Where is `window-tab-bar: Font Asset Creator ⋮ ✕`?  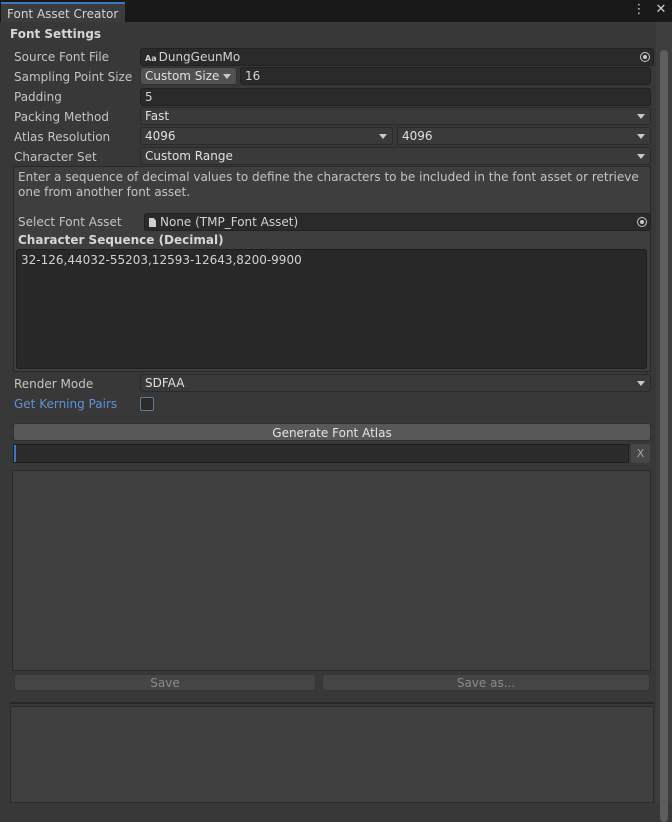
window-tab-bar: Font Asset Creator ⋮ ✕ is located at coordinates (336, 11).